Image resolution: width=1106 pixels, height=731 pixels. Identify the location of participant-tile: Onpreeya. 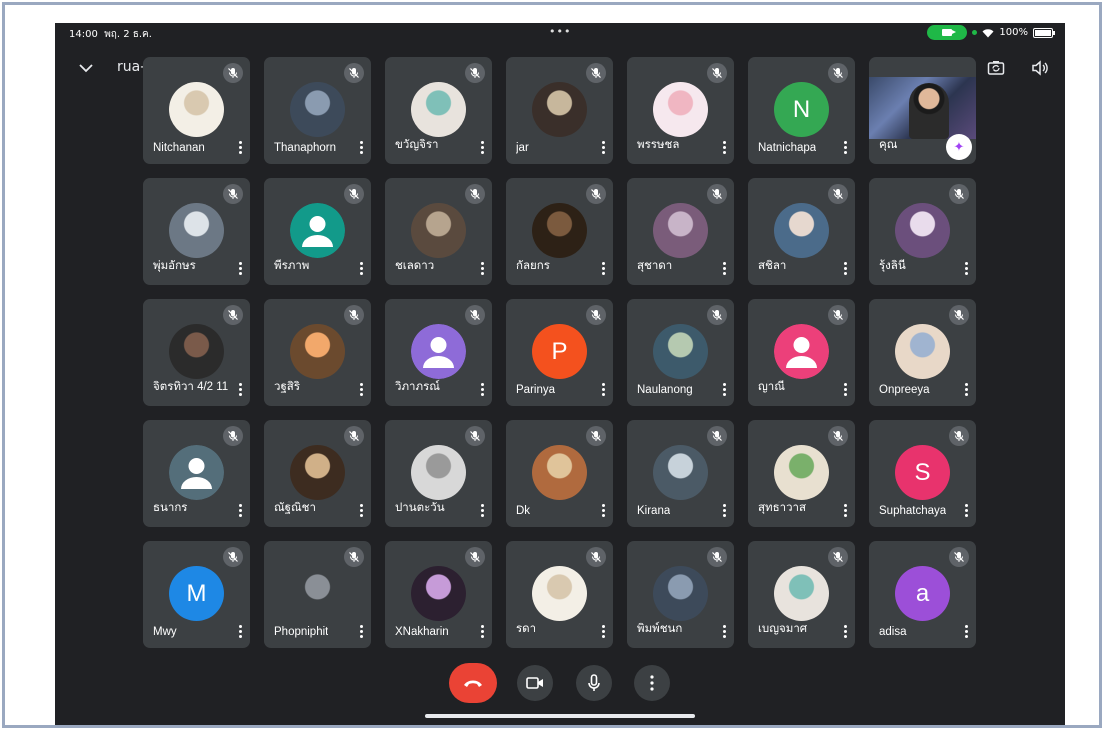
(922, 352).